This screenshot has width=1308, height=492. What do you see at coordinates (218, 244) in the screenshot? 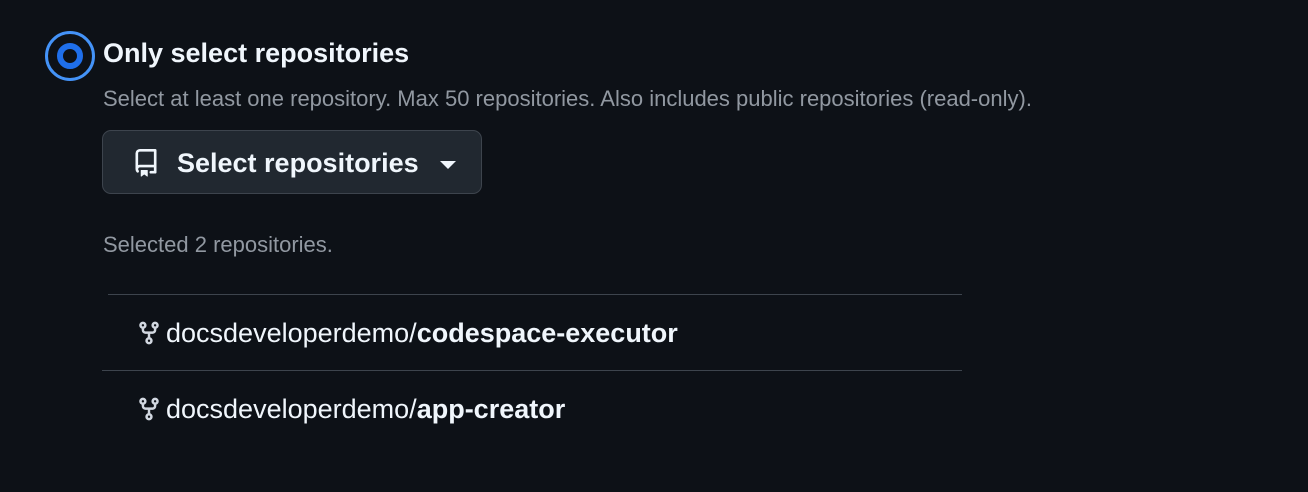
I see `selected-count-text: Selected 2 repositories.` at bounding box center [218, 244].